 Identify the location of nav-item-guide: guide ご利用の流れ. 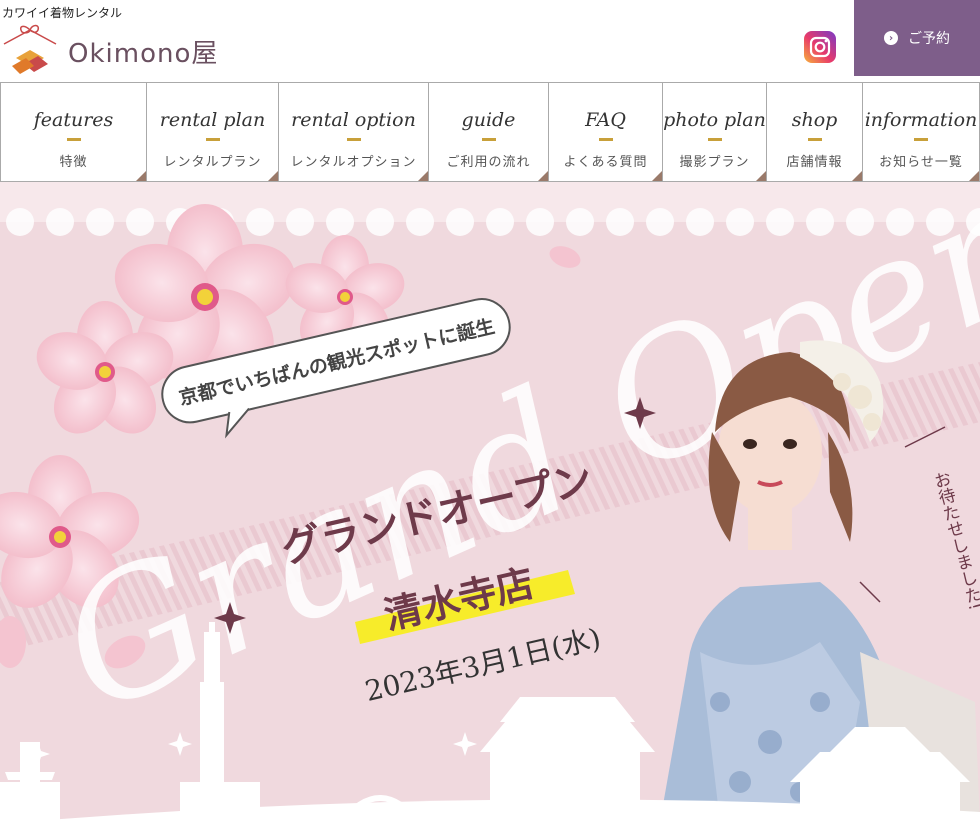
(488, 132).